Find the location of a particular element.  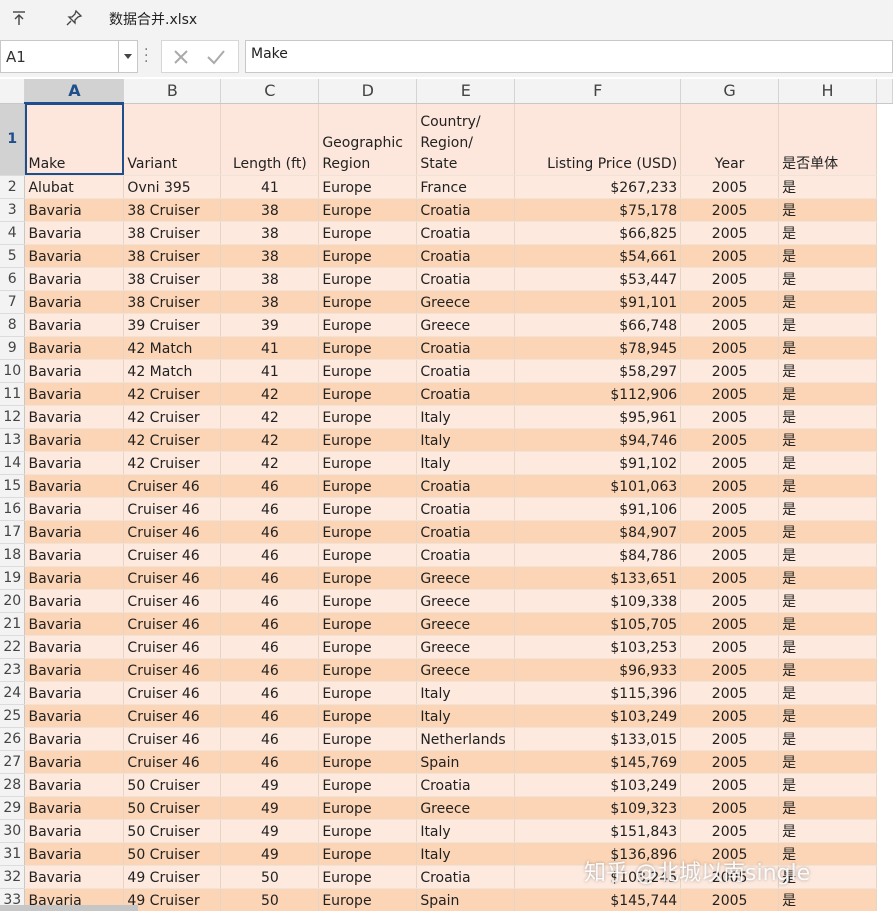

cell-price: $54,661 is located at coordinates (598, 256).